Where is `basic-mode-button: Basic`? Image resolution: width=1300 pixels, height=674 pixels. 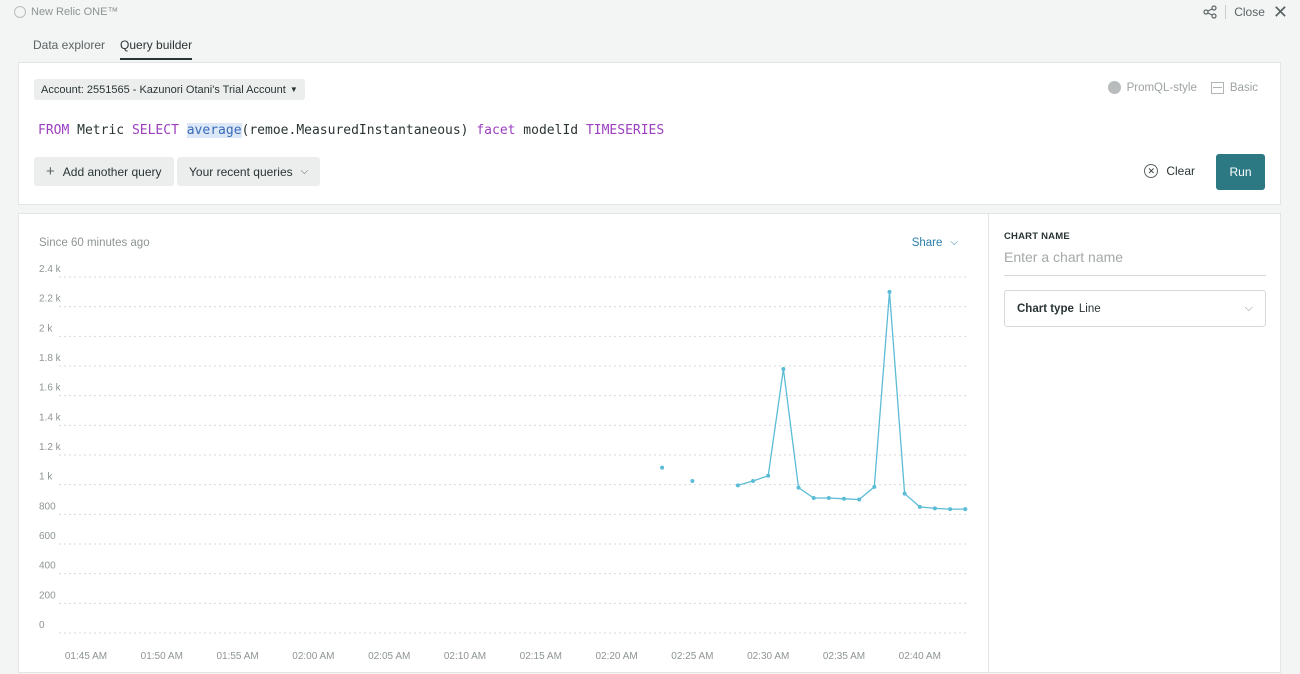 basic-mode-button: Basic is located at coordinates (1234, 87).